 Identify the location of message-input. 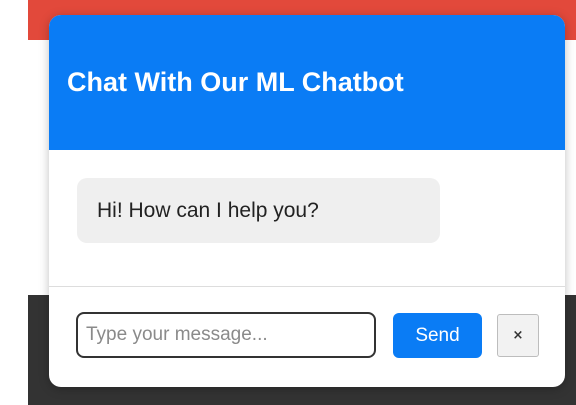
(226, 335).